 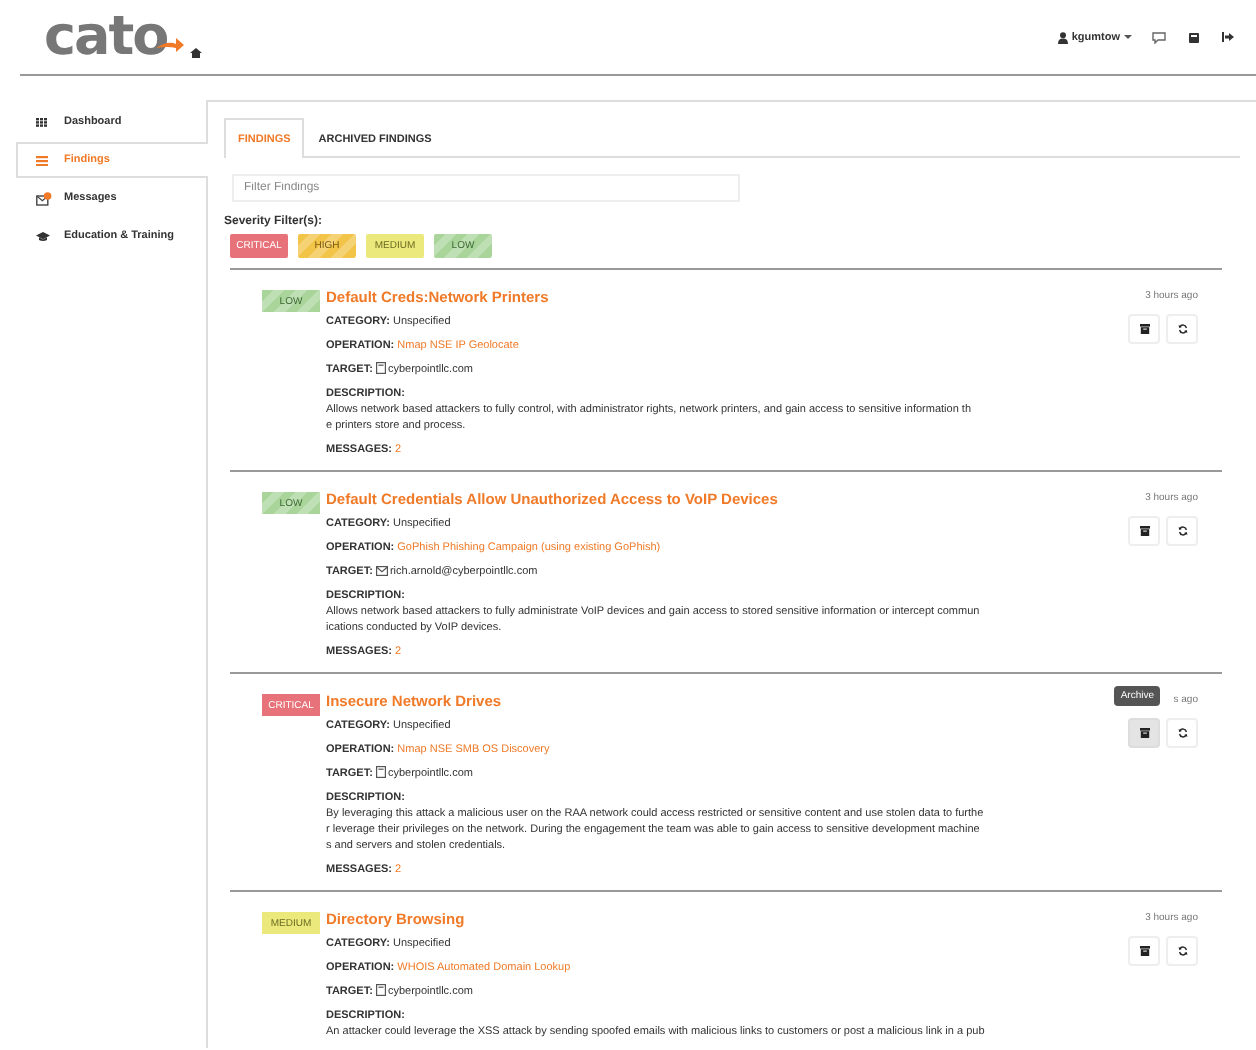 I want to click on logout-icon, so click(x=1228, y=37).